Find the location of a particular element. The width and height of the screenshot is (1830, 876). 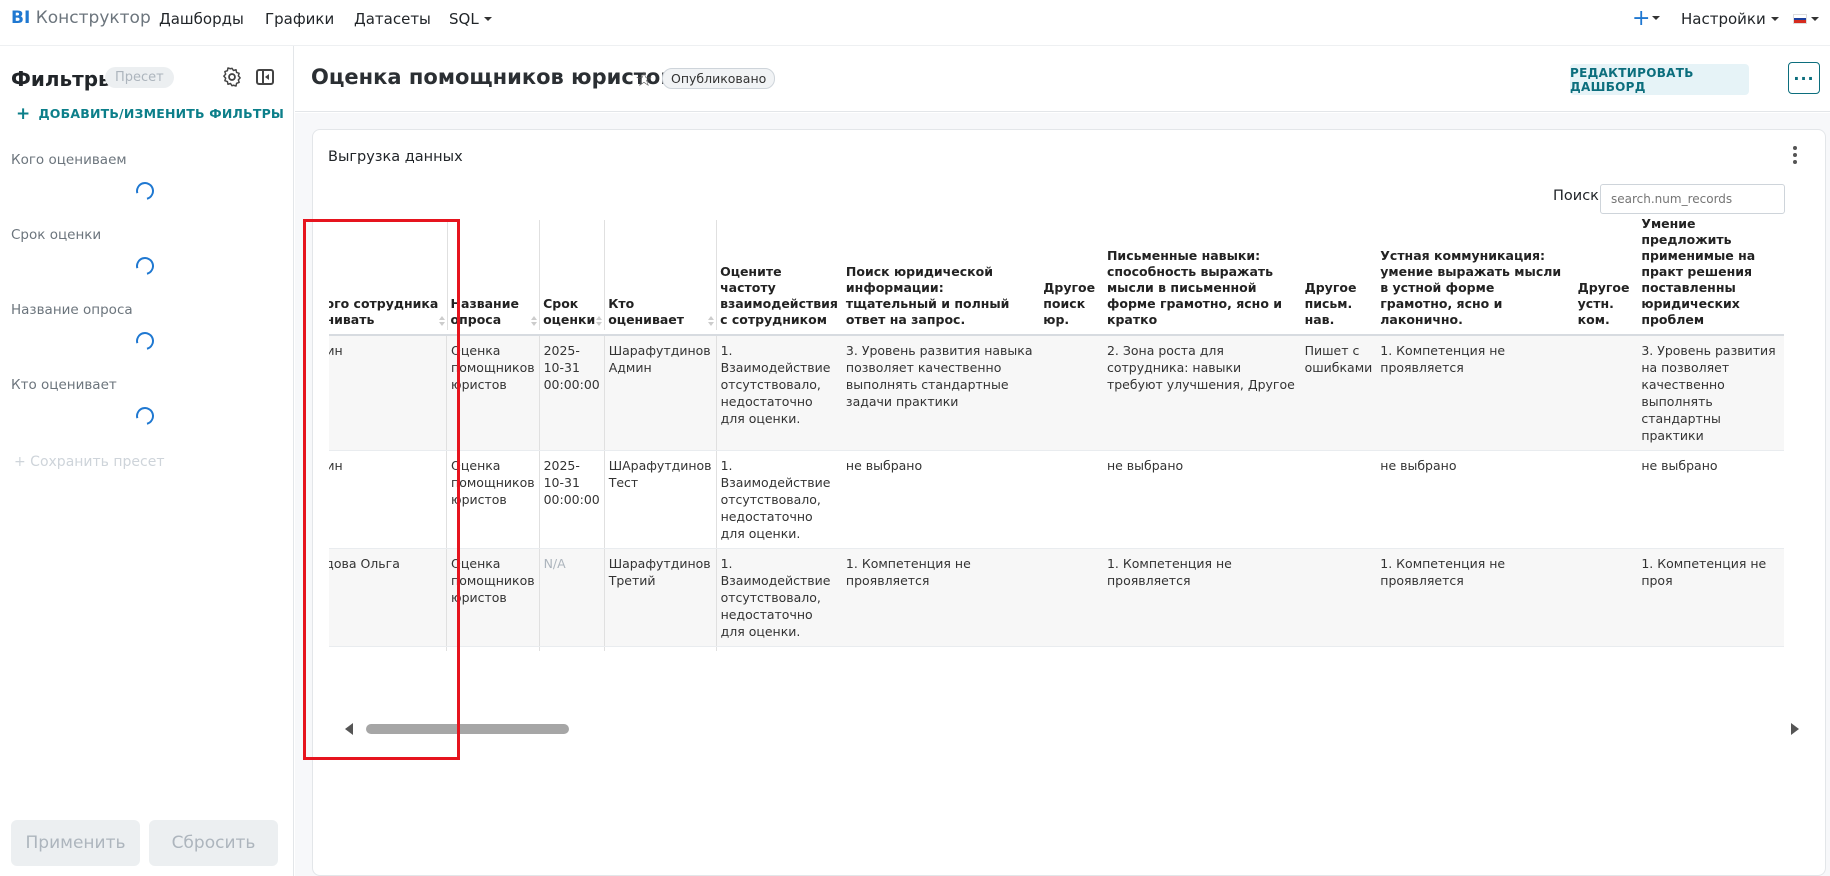

search-label: Поиск is located at coordinates (1576, 196).